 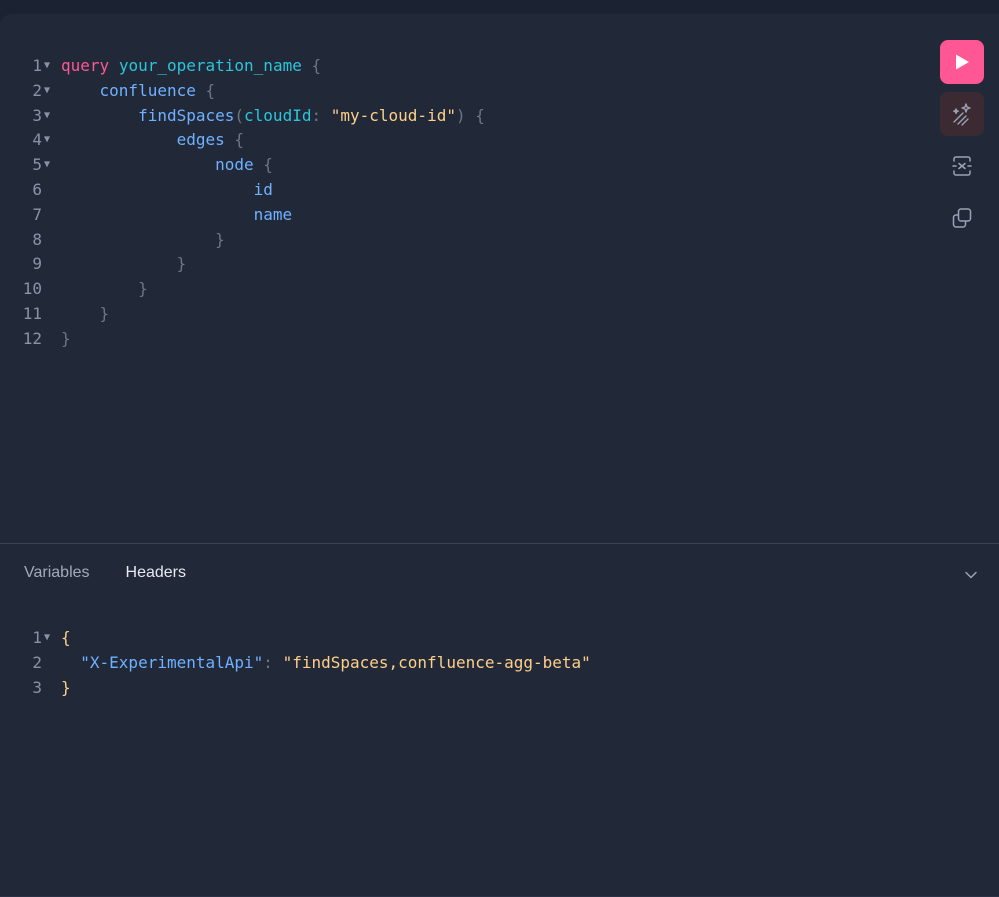 What do you see at coordinates (167, 190) in the screenshot?
I see `code-text: id` at bounding box center [167, 190].